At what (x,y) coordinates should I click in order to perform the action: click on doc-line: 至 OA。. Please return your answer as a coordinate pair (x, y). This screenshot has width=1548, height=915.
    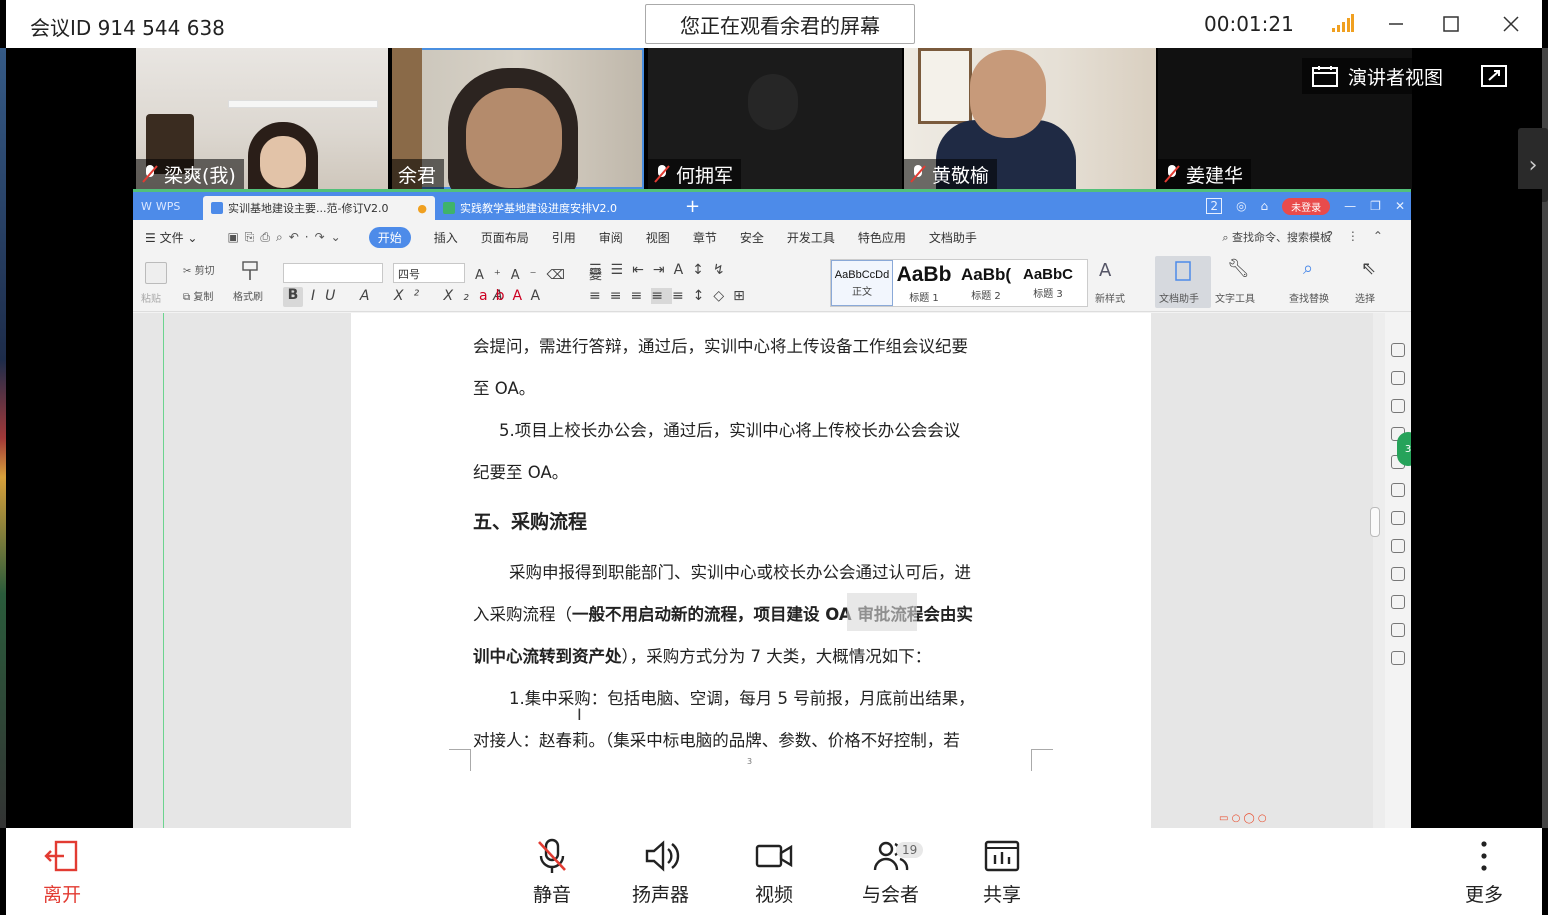
    Looking at the image, I should click on (504, 388).